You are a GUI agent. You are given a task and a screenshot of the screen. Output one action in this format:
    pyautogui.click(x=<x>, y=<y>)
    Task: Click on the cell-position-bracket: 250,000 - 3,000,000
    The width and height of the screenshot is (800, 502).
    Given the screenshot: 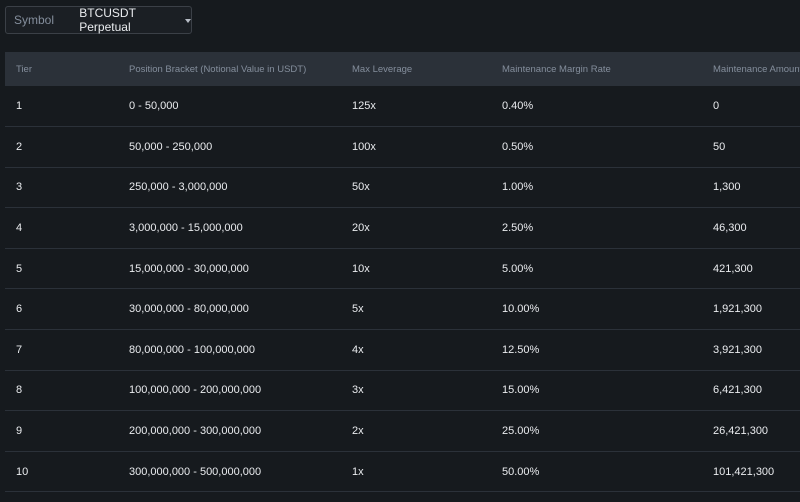 What is the action you would take?
    pyautogui.click(x=178, y=187)
    